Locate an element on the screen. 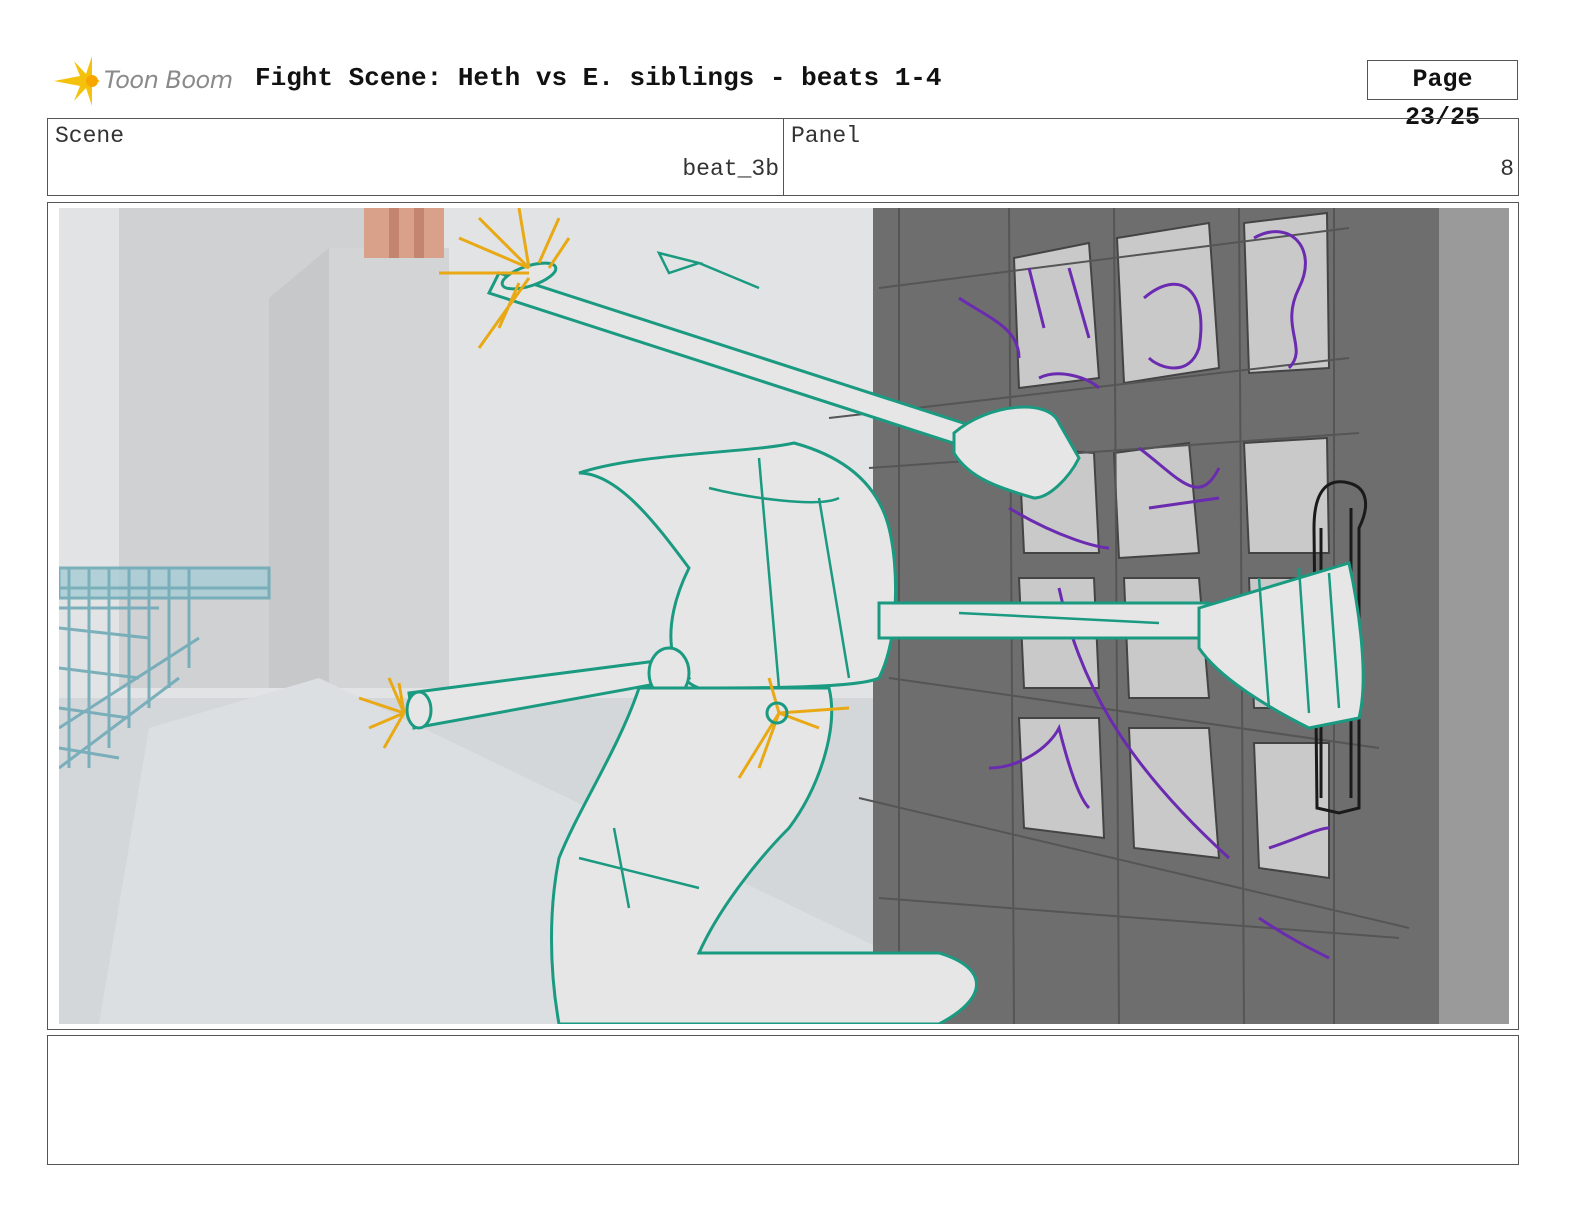  scene-panel-info: Scene beat_3b Panel 8 is located at coordinates (783, 157).